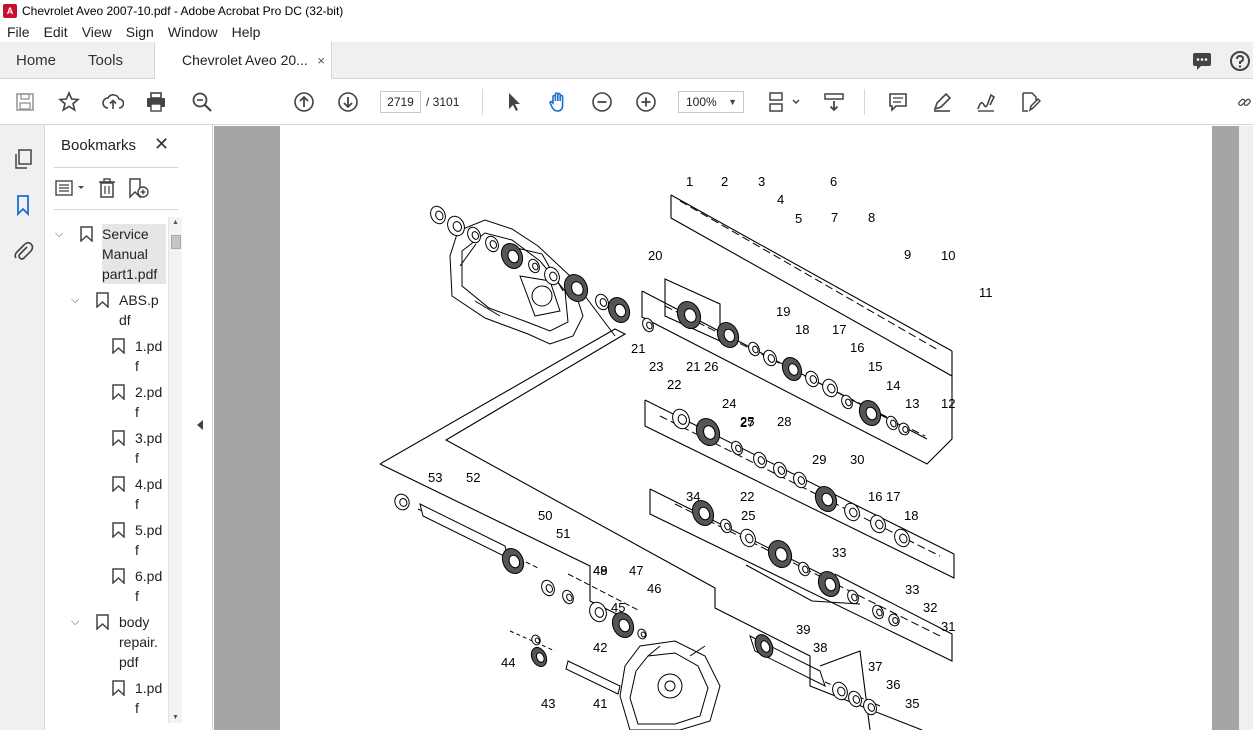  Describe the element at coordinates (149, 688) in the screenshot. I see `bookmark-label: 1.pd` at that location.